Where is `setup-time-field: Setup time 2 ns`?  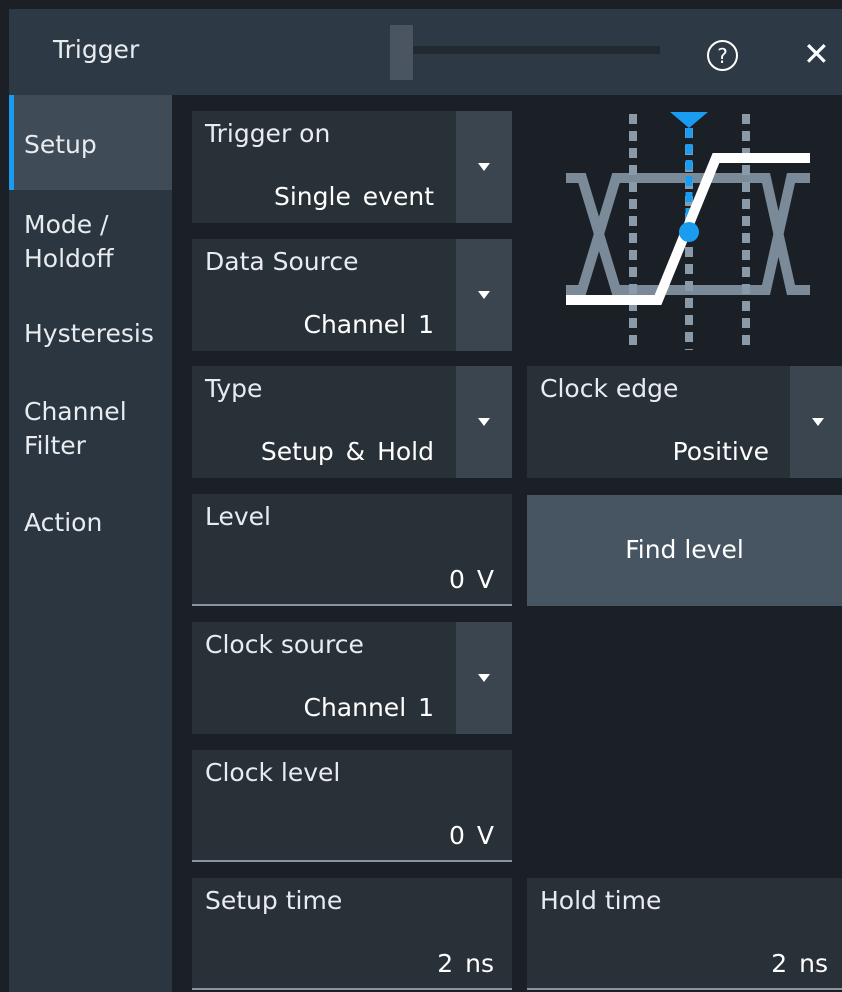
setup-time-field: Setup time 2 ns is located at coordinates (352, 934).